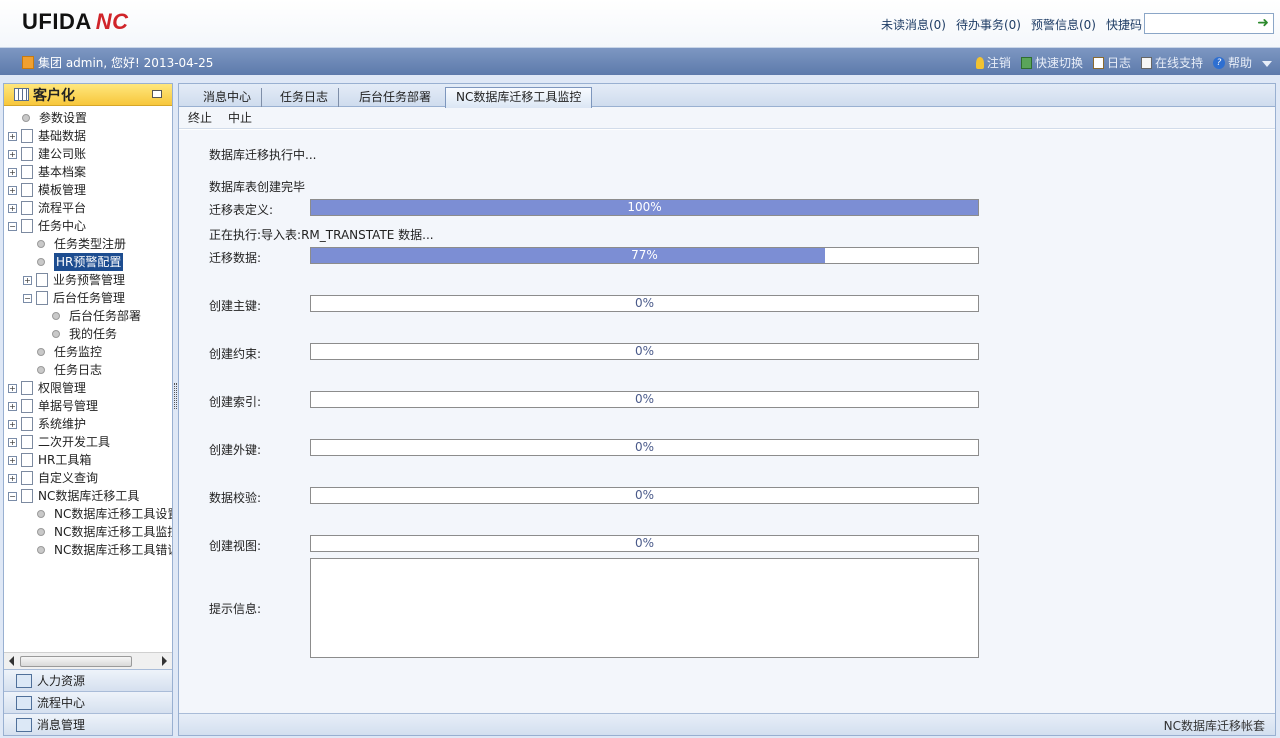  Describe the element at coordinates (241, 210) in the screenshot. I see `progress-label: 迁移表定义:` at that location.